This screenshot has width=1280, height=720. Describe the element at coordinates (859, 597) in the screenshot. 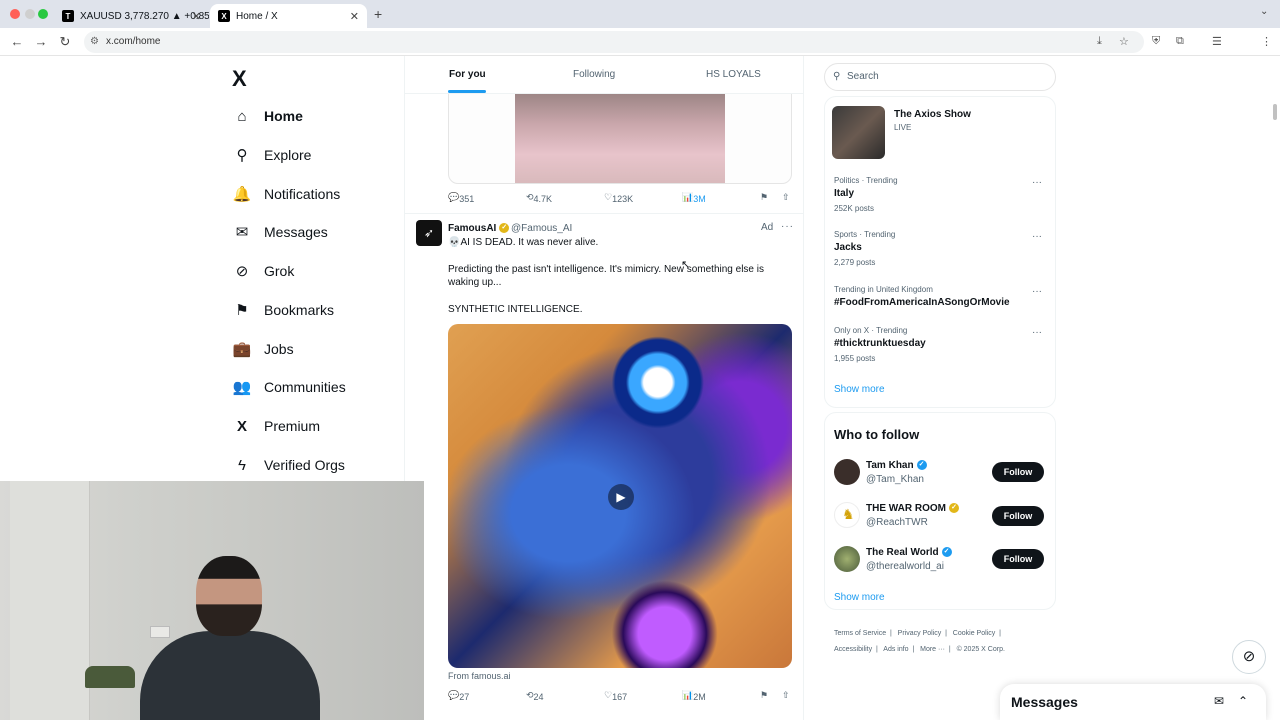

I see `follow-show-more-link: Show more` at that location.